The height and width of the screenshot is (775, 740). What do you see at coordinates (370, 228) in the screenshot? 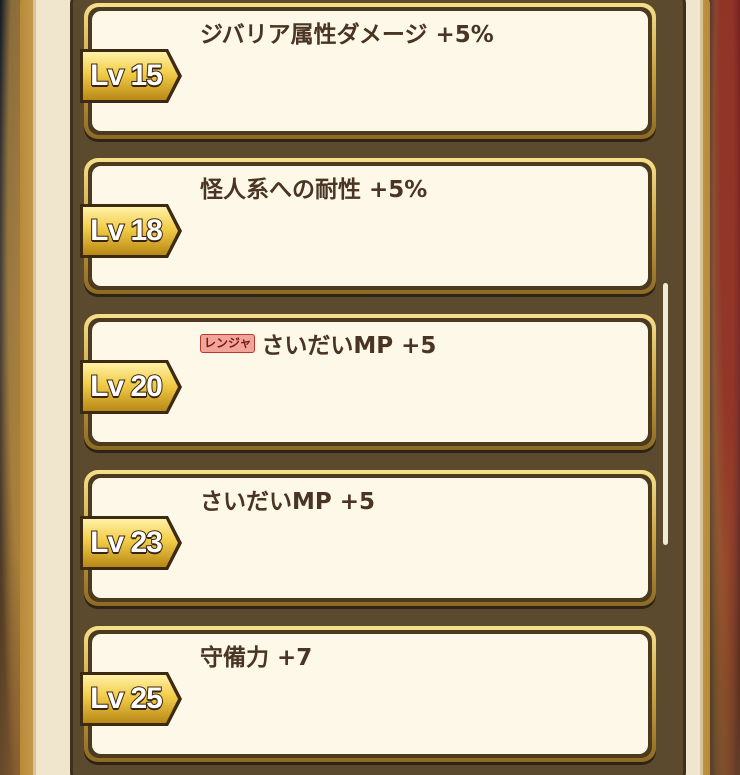
I see `skill-entry-lv18: 怪人系への耐性 +5% Lv 18` at bounding box center [370, 228].